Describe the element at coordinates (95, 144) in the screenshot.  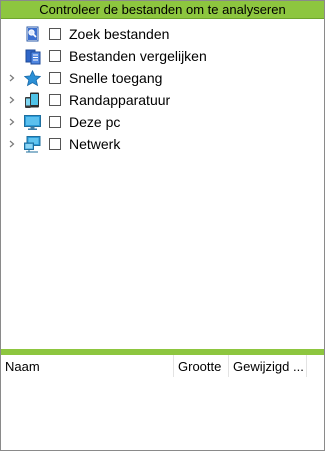
I see `tree-item-label: Netwerk` at that location.